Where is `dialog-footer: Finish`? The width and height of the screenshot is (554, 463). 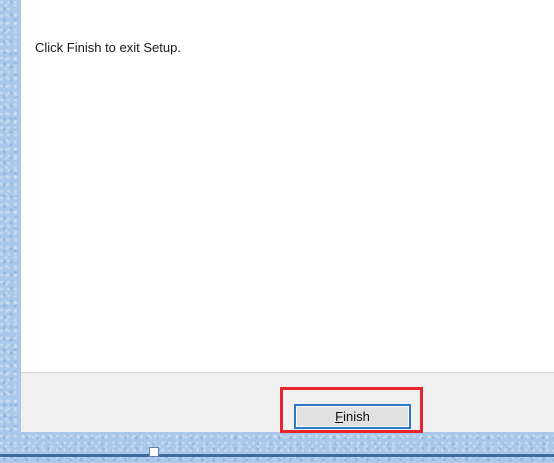 dialog-footer: Finish is located at coordinates (287, 402).